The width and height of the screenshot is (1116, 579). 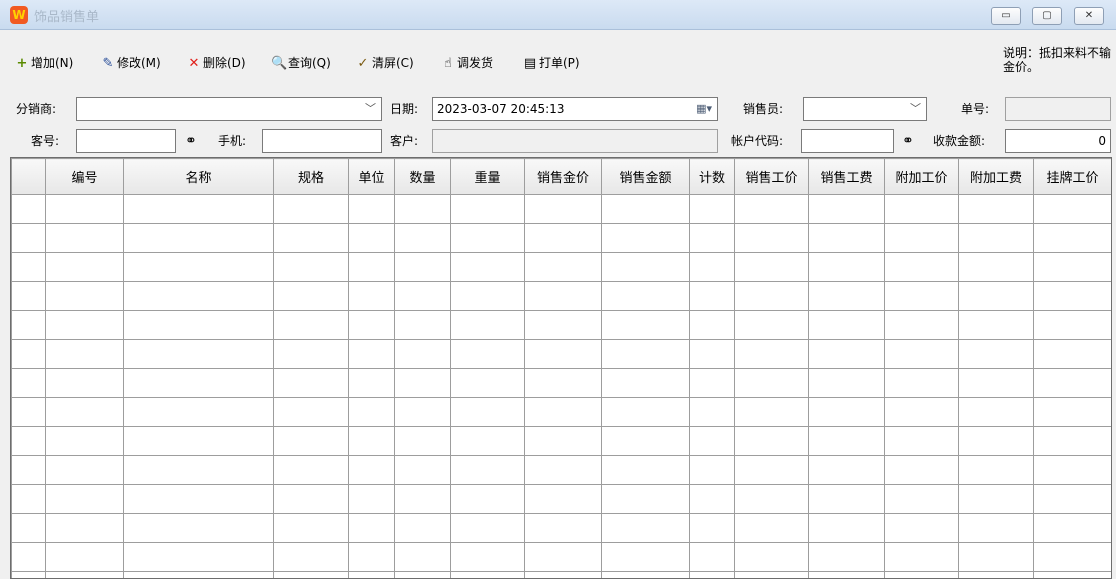 I want to click on column-header: 销售金价, so click(x=563, y=176).